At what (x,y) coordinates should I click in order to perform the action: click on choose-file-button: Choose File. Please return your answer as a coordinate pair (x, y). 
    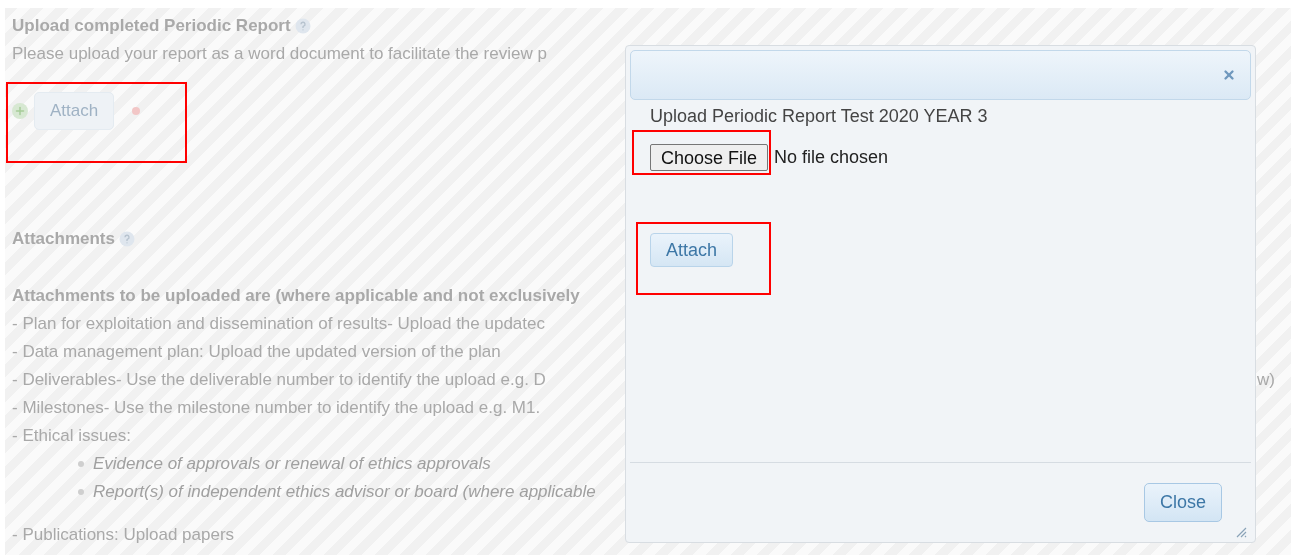
    Looking at the image, I should click on (709, 157).